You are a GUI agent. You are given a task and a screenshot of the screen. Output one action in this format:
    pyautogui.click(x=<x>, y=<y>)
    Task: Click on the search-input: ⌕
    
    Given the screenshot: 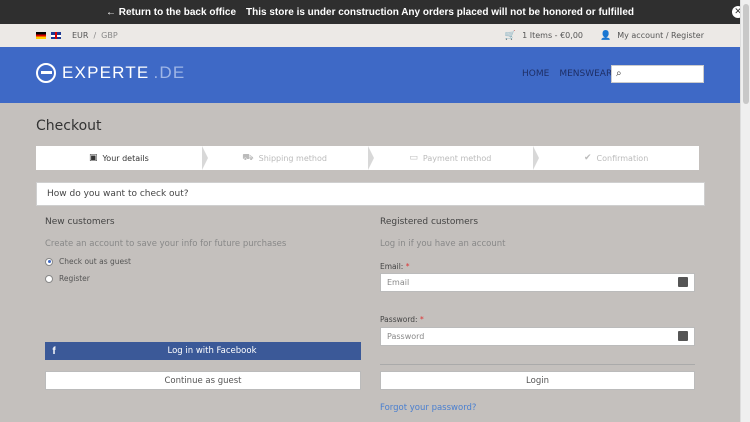 What is the action you would take?
    pyautogui.click(x=657, y=74)
    